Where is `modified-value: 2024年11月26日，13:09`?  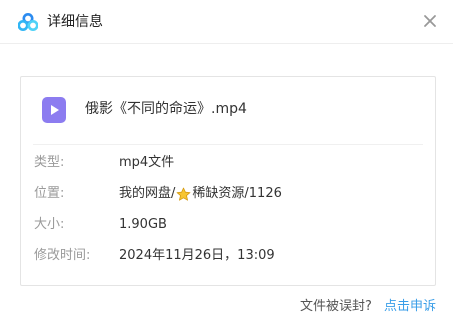 modified-value: 2024年11月26日，13:09 is located at coordinates (197, 255).